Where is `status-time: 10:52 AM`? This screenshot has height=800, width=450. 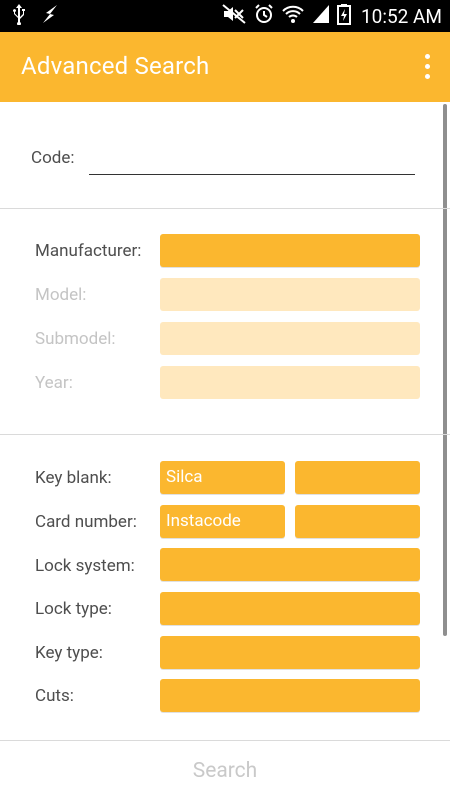 status-time: 10:52 AM is located at coordinates (401, 16).